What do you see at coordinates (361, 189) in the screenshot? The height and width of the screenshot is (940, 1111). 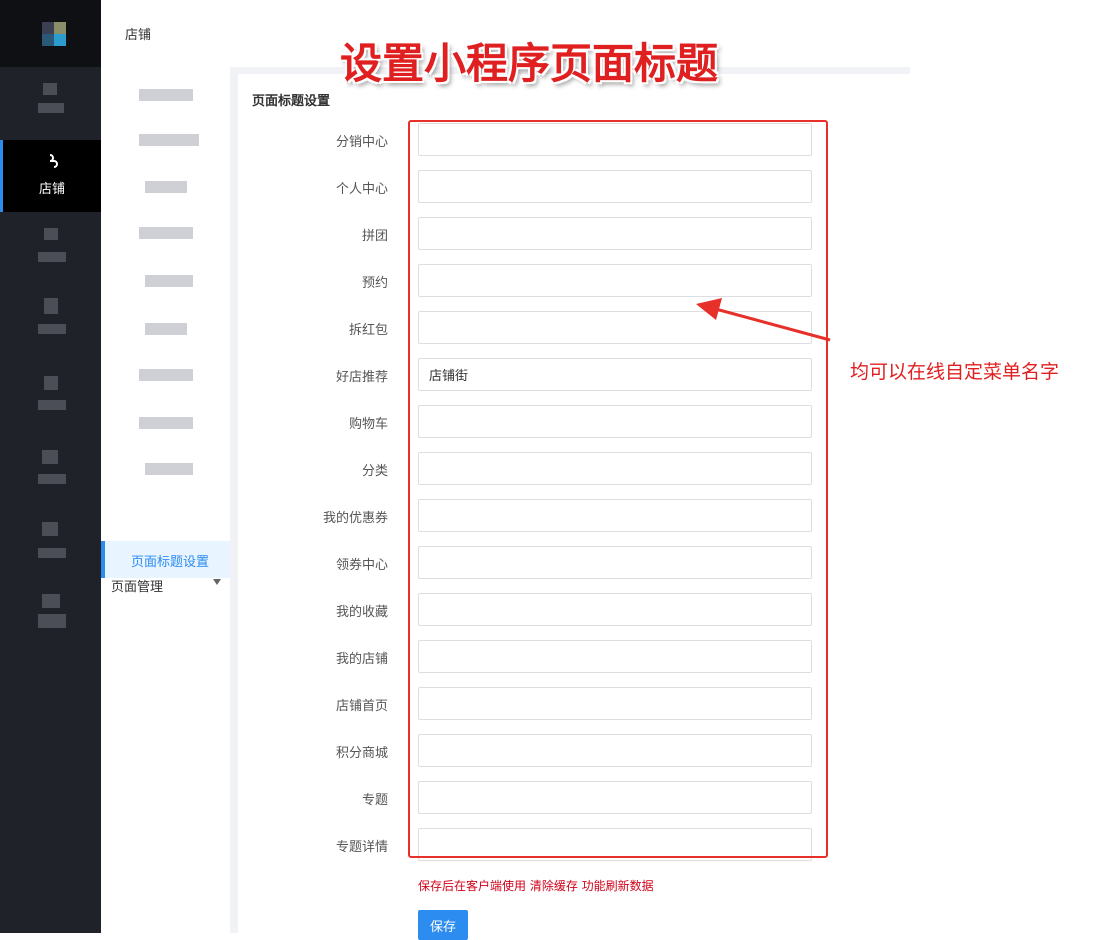 I see `field-label: 个人中心` at bounding box center [361, 189].